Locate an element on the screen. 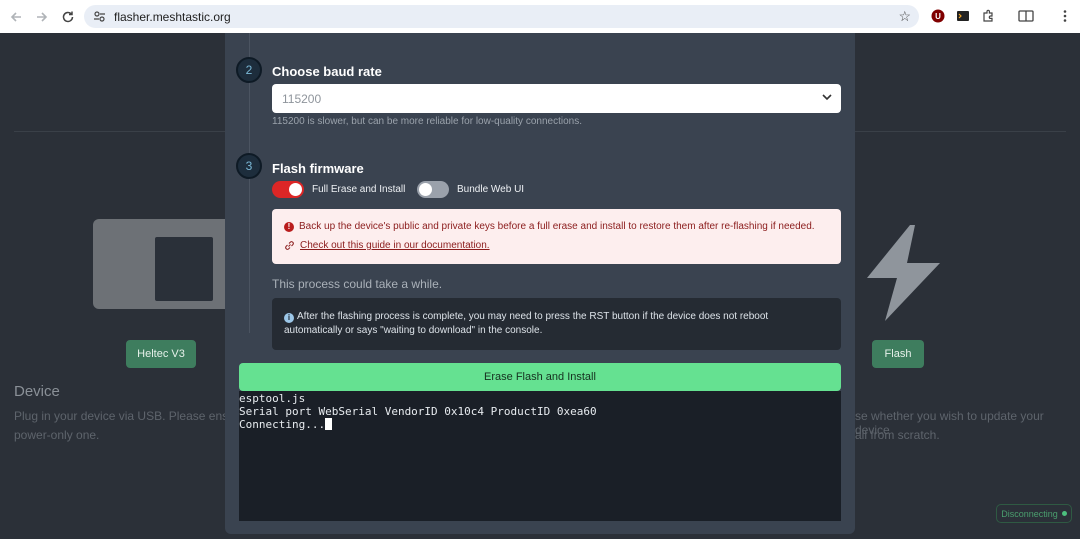 This screenshot has height=539, width=1080. process-duration-text: This process could take a while. is located at coordinates (357, 284).